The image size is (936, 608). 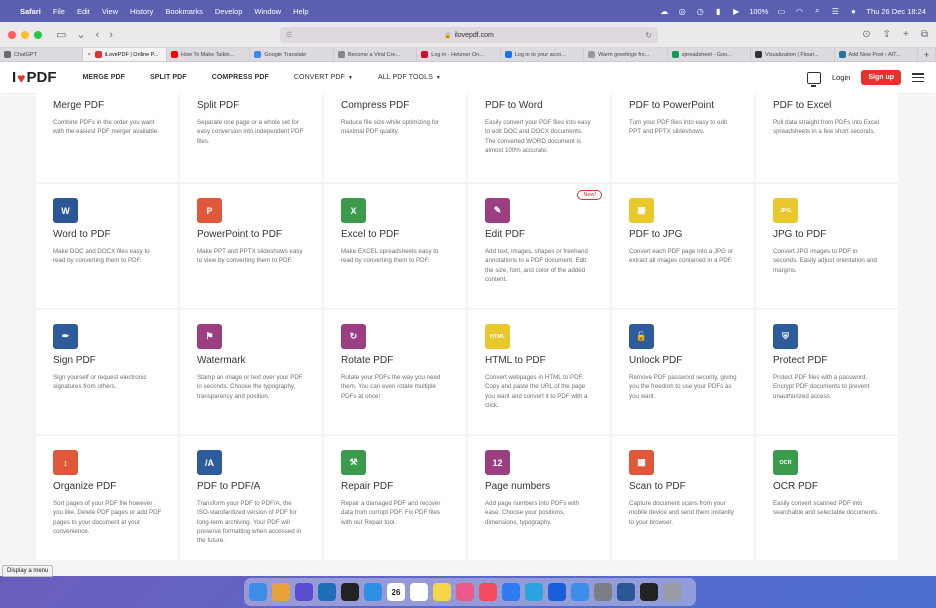 I want to click on chatgpt-icon, so click(x=350, y=592).